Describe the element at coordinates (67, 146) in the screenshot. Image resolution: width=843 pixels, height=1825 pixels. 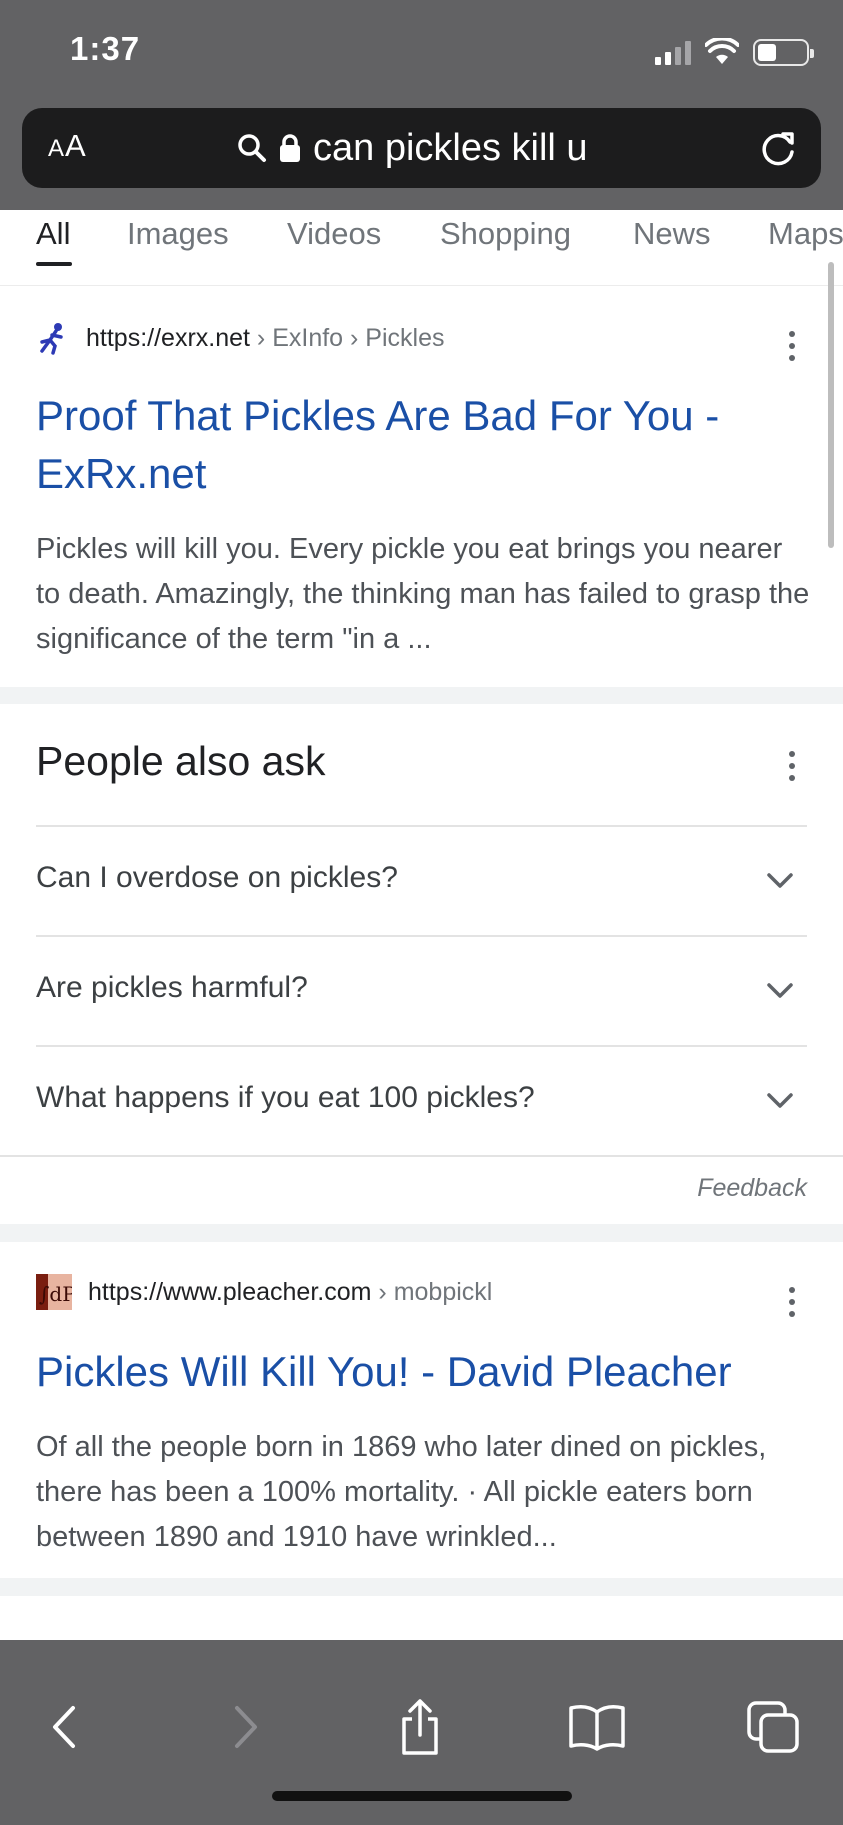
I see `reader-settings-button: AA` at that location.